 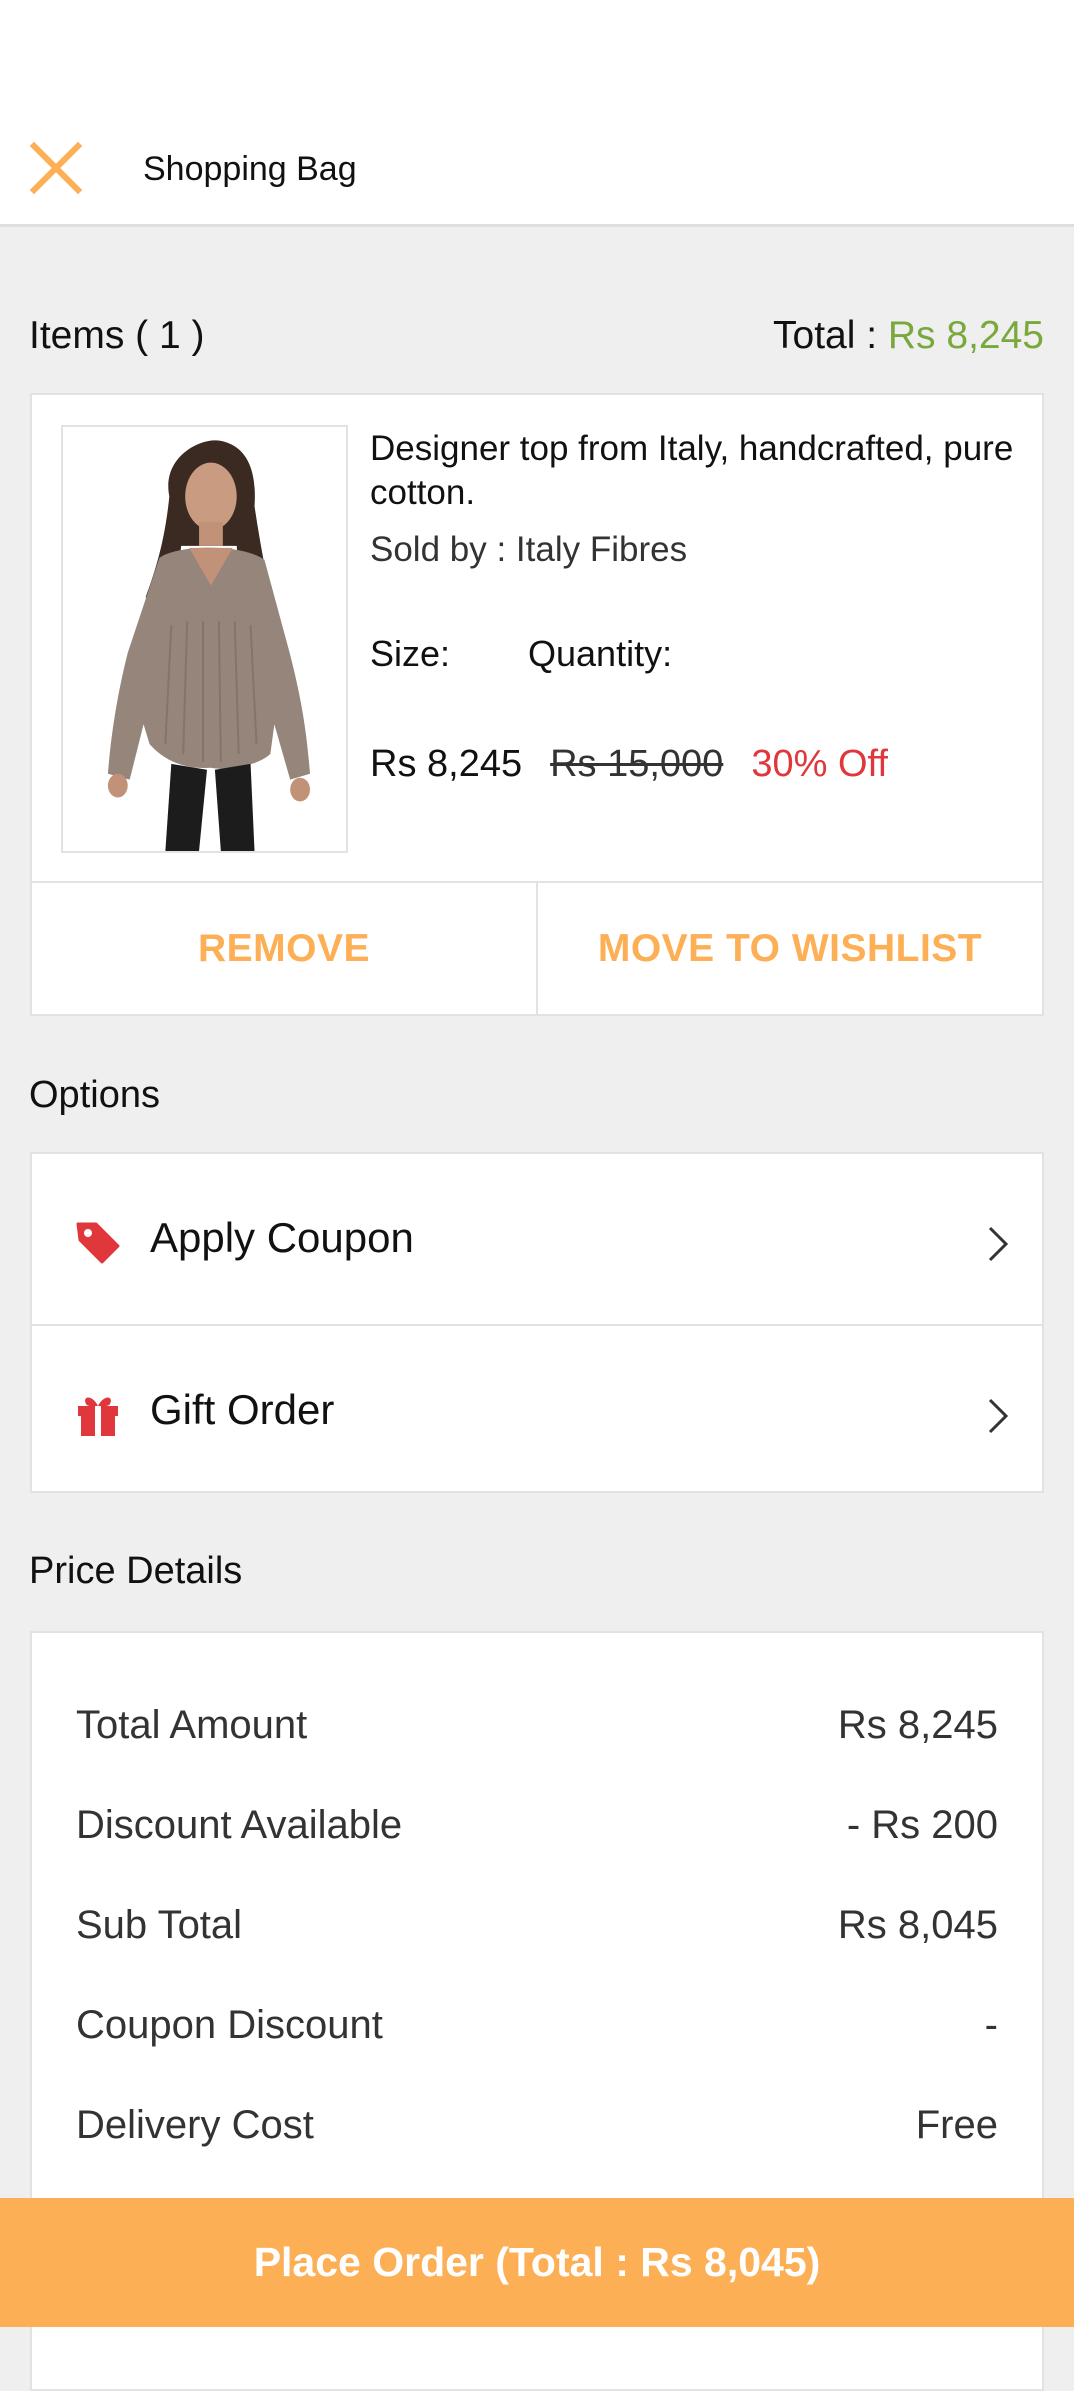 I want to click on apply-coupon-label: Apply Coupon, so click(x=282, y=1237).